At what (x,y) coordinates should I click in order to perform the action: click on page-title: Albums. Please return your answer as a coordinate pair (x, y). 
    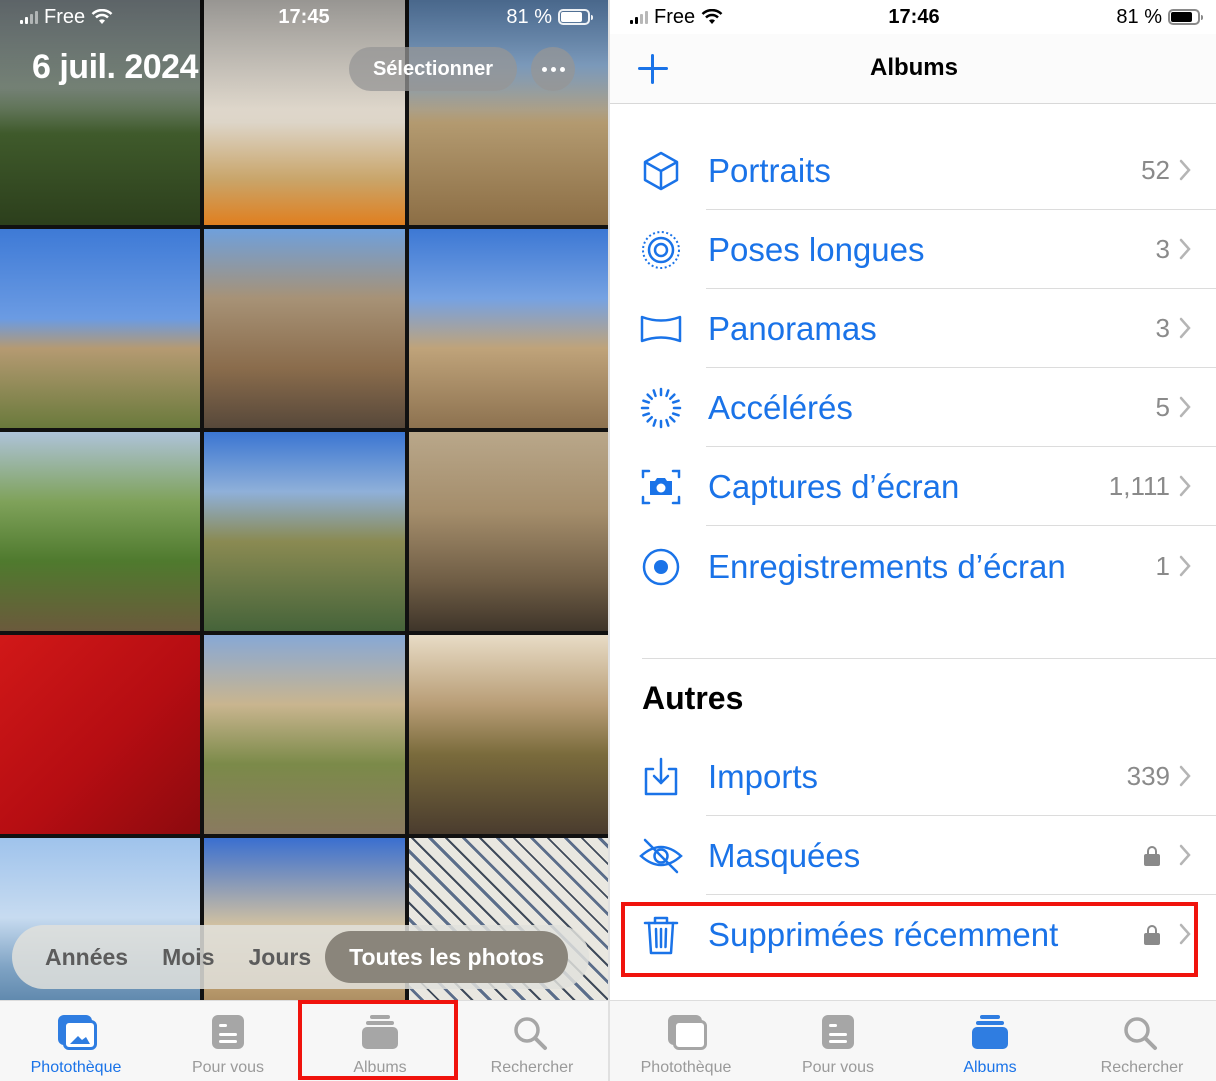
    Looking at the image, I should click on (913, 67).